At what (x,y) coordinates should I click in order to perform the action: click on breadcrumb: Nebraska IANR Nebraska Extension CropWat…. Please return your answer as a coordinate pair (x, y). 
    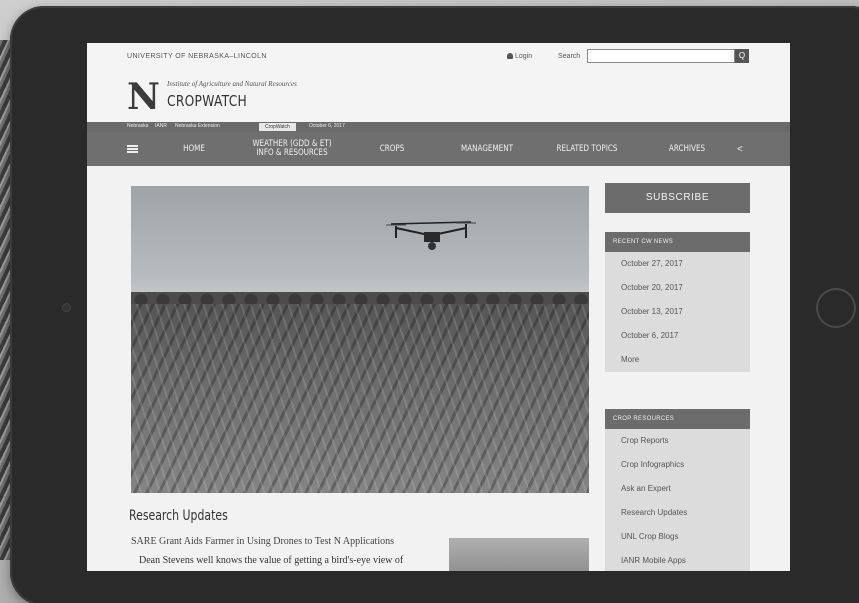
    Looking at the image, I should click on (438, 127).